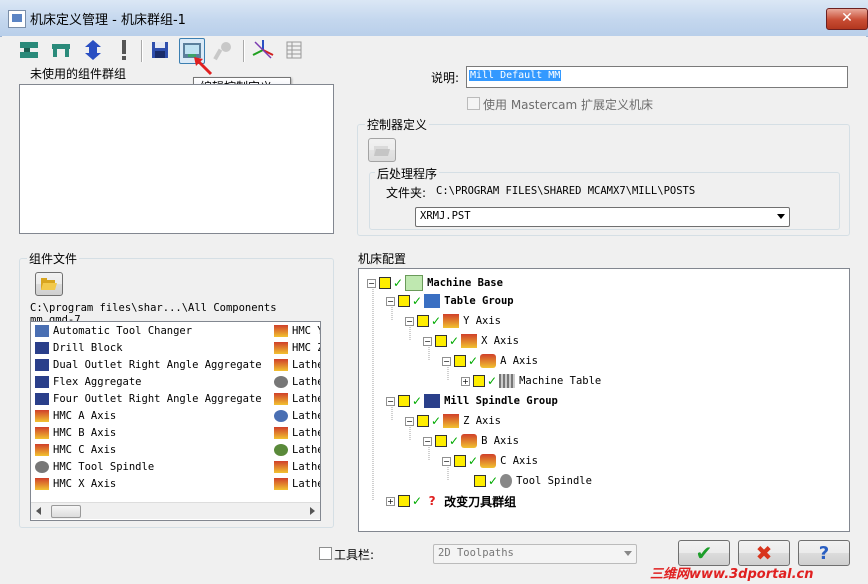  I want to click on tree-node-machine-base: − ✓ Machine Base, so click(435, 283).